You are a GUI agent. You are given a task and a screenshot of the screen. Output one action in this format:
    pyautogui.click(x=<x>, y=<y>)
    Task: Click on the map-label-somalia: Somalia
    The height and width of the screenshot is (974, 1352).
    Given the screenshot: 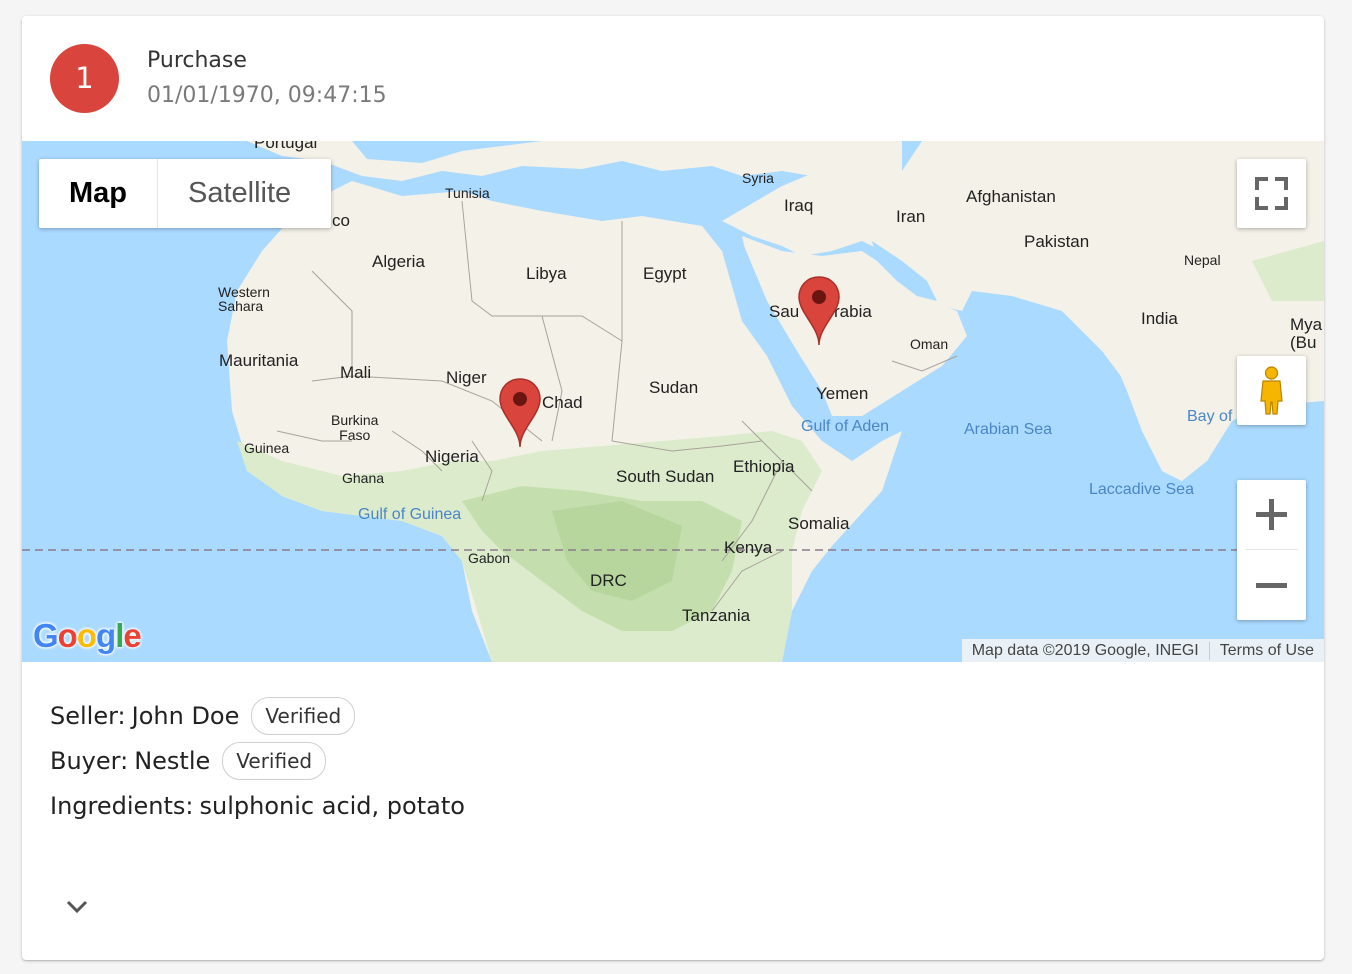 What is the action you would take?
    pyautogui.click(x=819, y=523)
    